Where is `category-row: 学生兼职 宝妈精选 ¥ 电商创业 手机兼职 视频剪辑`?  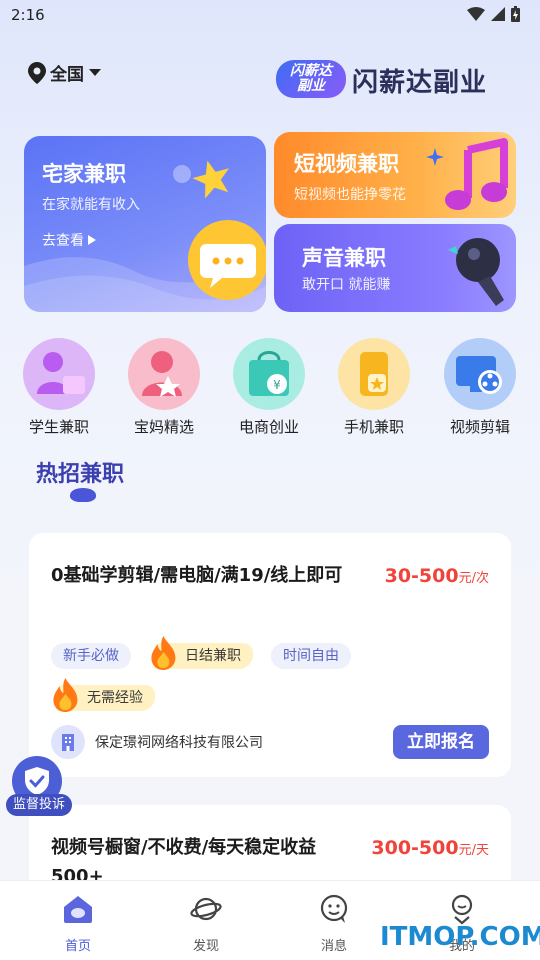 category-row: 学生兼职 宝妈精选 ¥ 电商创业 手机兼职 视频剪辑 is located at coordinates (270, 388).